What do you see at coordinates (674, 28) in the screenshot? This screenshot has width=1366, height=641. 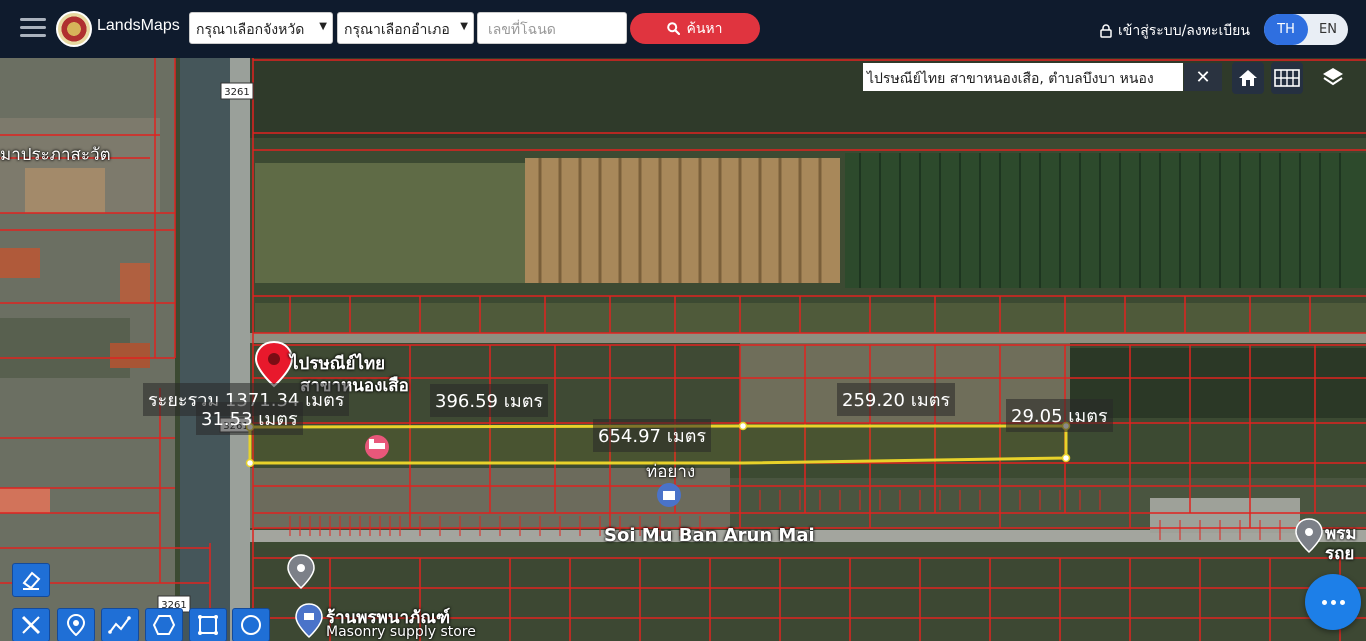 I see `search-icon` at bounding box center [674, 28].